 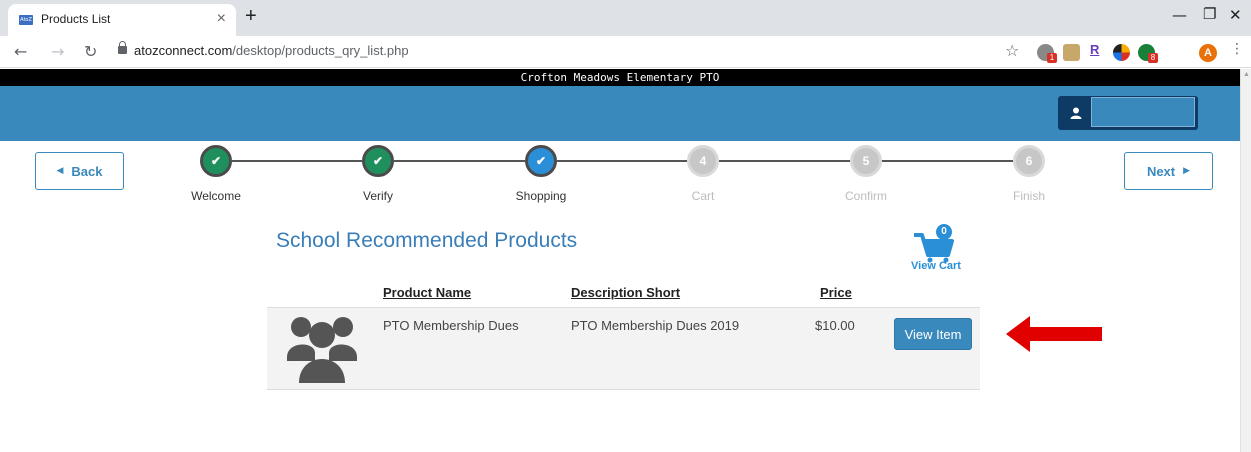 What do you see at coordinates (1208, 53) in the screenshot?
I see `profile-avatar: A` at bounding box center [1208, 53].